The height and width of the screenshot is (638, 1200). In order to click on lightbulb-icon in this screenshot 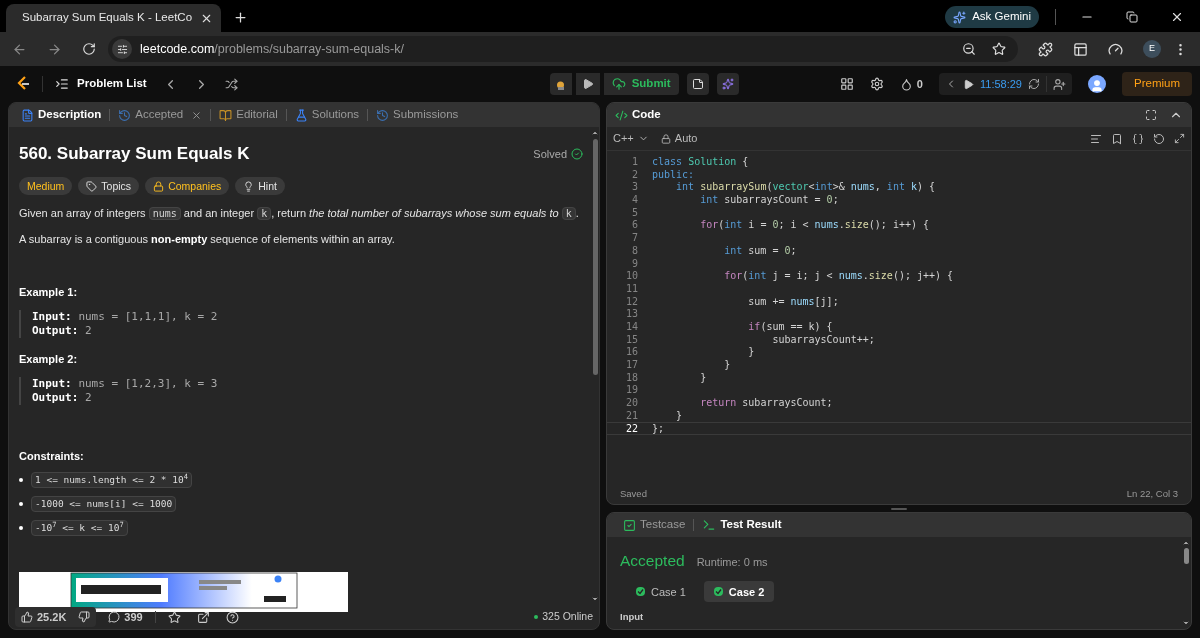, I will do `click(249, 186)`.